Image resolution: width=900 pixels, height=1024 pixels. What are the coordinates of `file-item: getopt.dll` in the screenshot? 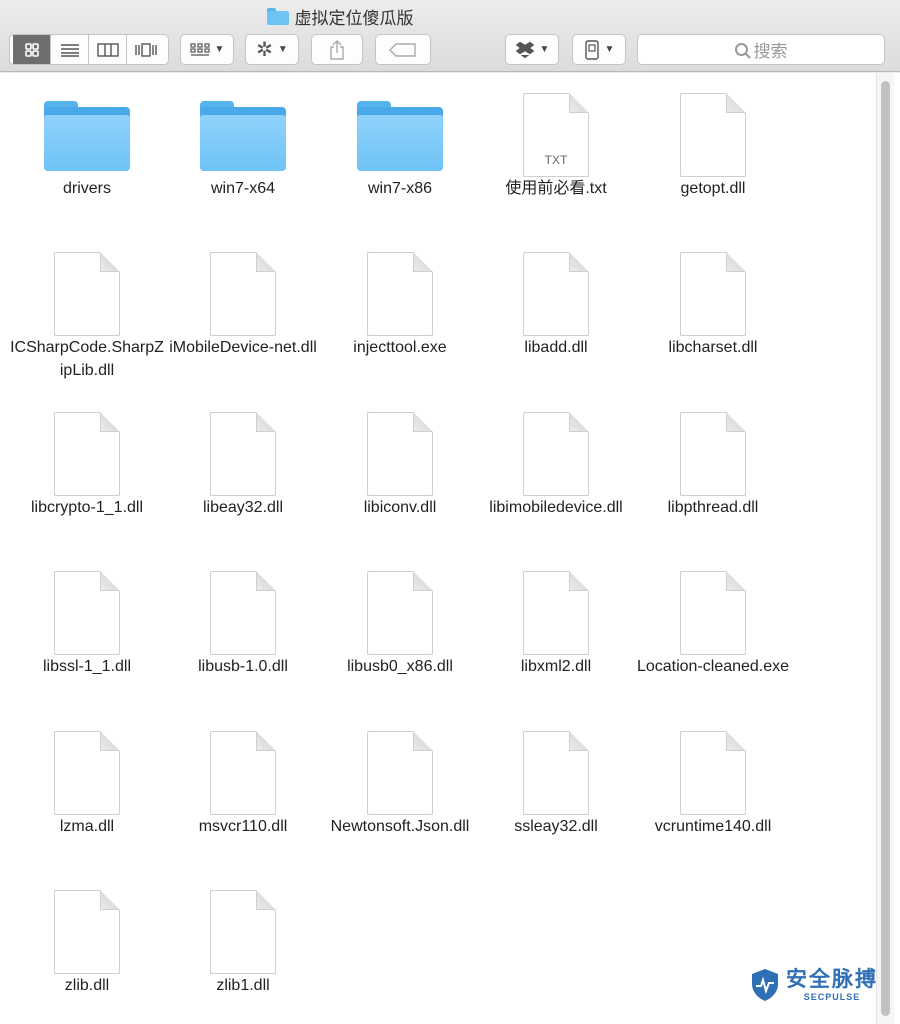 It's located at (713, 138).